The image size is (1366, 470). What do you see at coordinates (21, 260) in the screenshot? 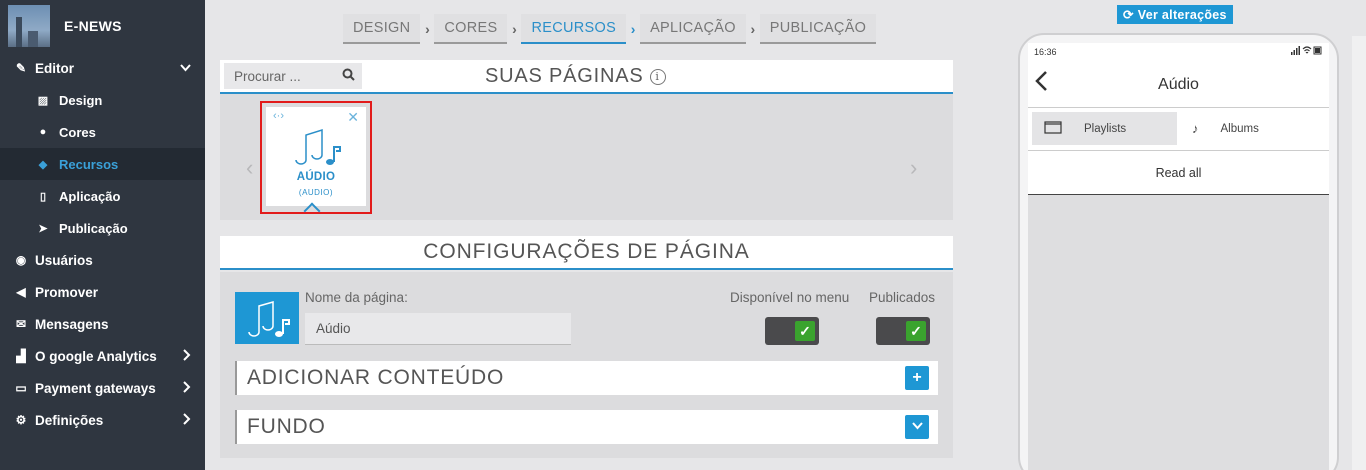
I see `users-icon: ◉` at bounding box center [21, 260].